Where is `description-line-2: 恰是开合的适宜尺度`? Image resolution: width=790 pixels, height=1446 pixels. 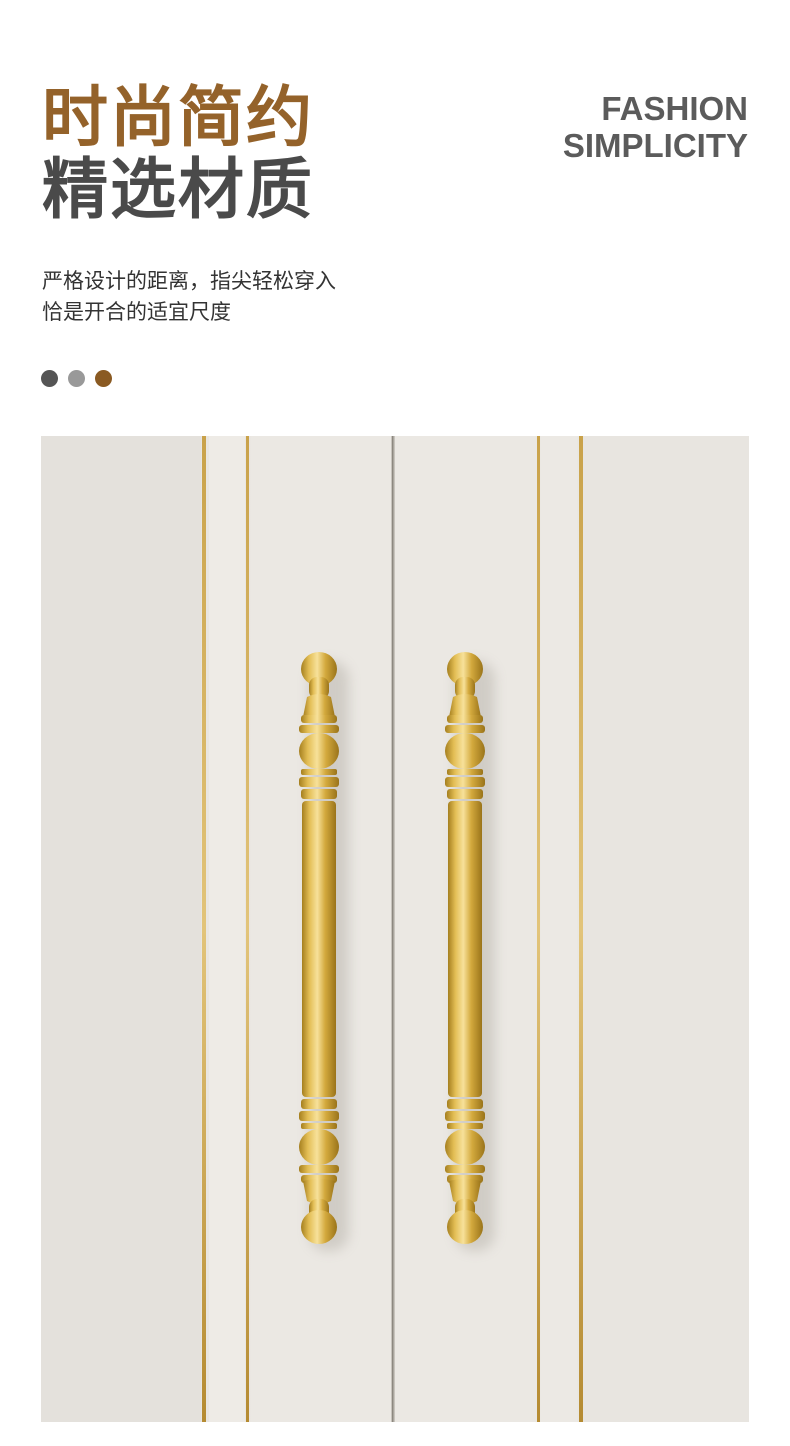 description-line-2: 恰是开合的适宜尺度 is located at coordinates (136, 312).